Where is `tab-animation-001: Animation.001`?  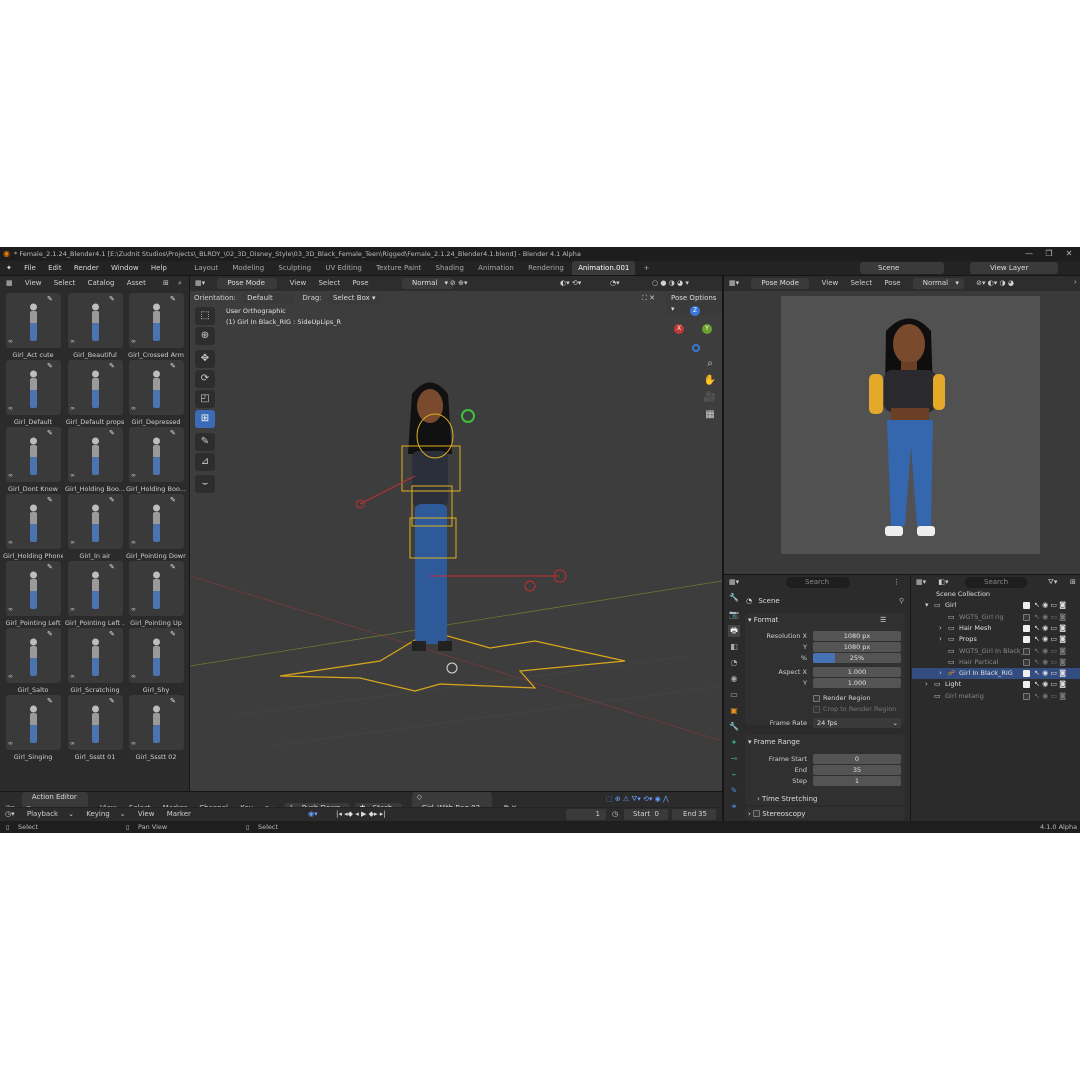
tab-animation-001: Animation.001 is located at coordinates (604, 268).